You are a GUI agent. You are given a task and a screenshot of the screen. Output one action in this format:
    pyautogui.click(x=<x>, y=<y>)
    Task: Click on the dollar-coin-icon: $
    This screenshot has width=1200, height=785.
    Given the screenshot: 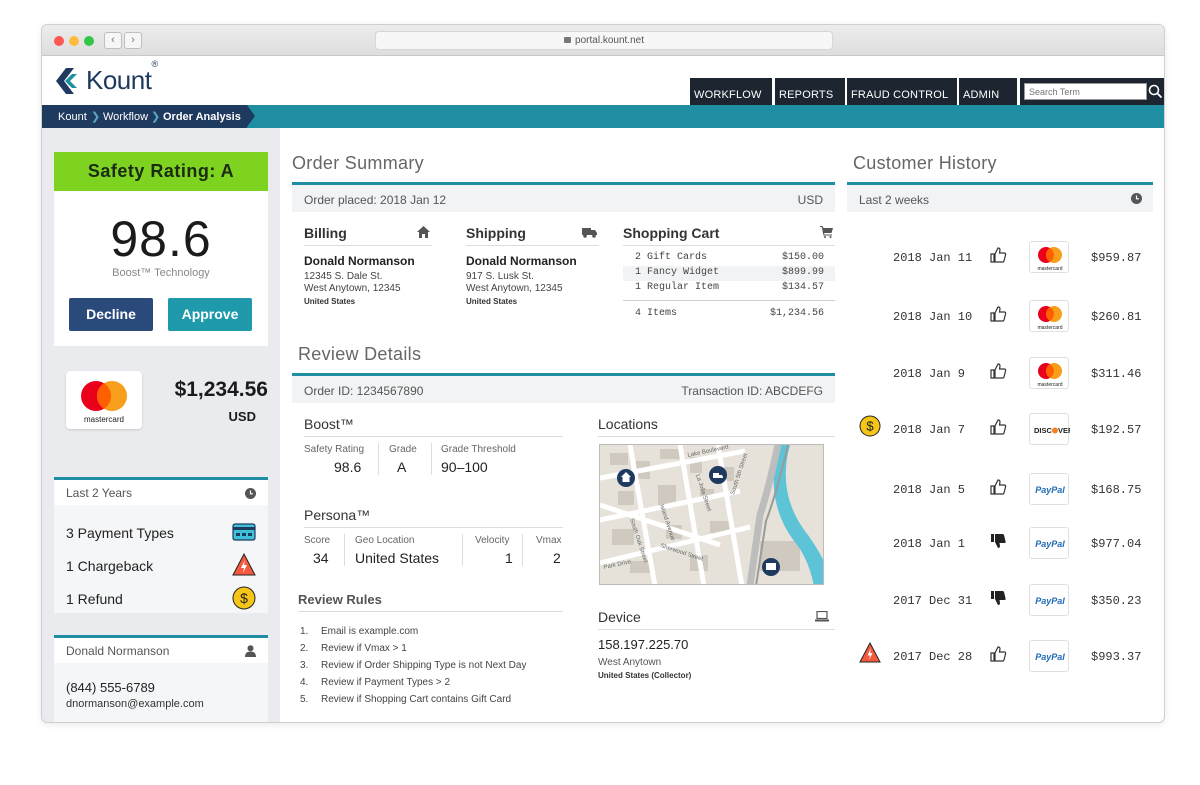 What is the action you would take?
    pyautogui.click(x=244, y=598)
    